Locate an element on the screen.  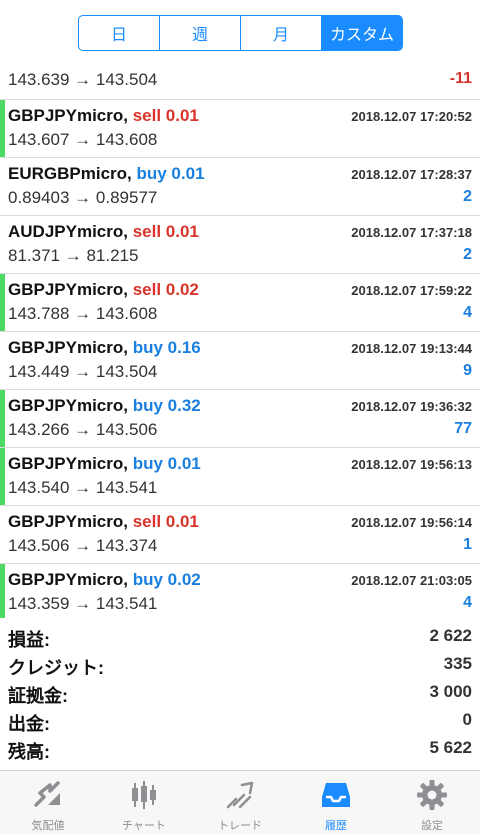
deal-row-partial: 143.639 → 143.504 -11 is located at coordinates (240, 81).